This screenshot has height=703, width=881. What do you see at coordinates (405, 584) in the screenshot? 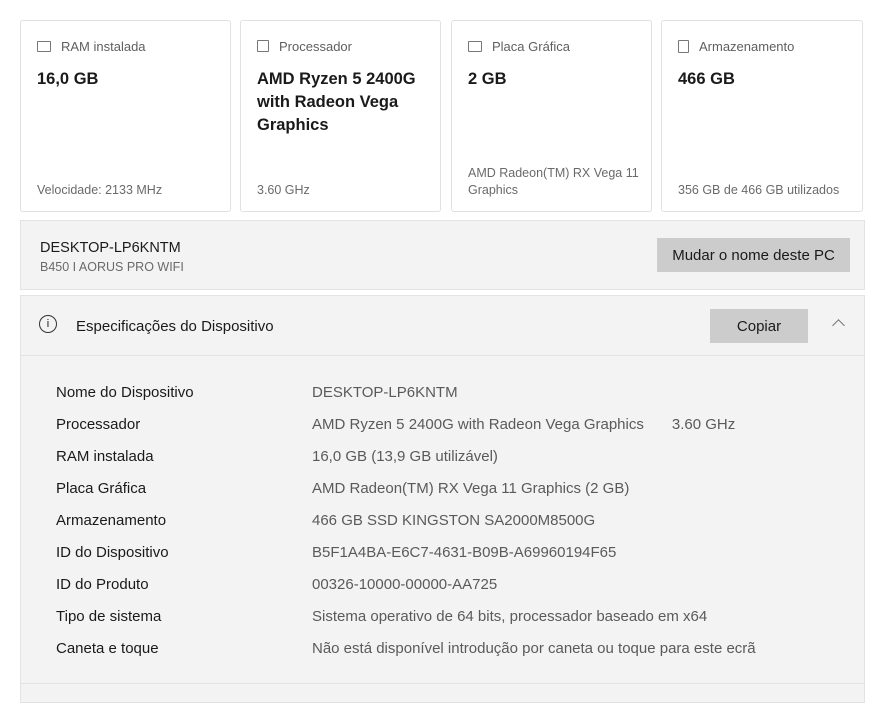
I see `spec-value: 00326-10000-00000-AA725` at bounding box center [405, 584].